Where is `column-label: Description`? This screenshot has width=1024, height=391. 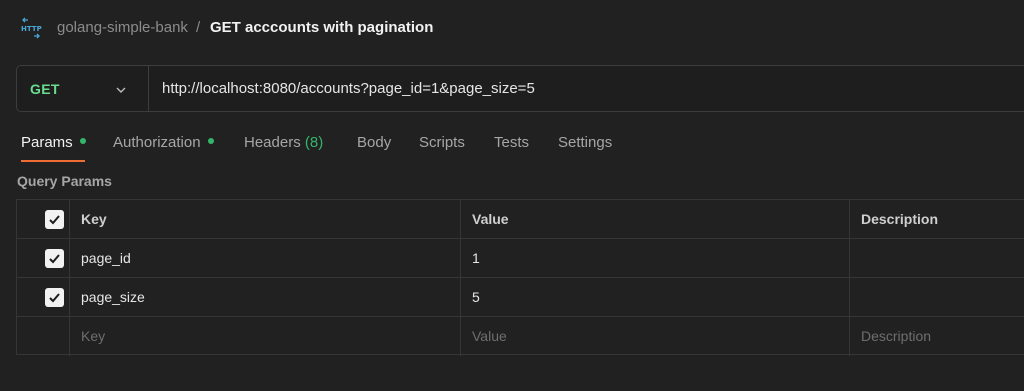 column-label: Description is located at coordinates (900, 219).